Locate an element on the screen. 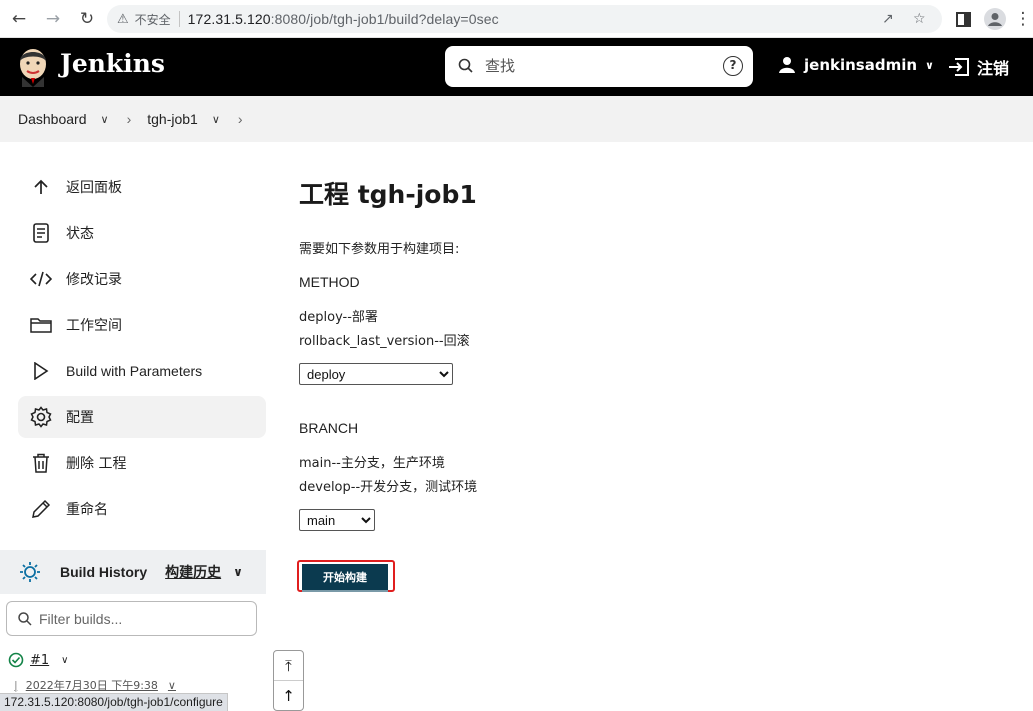 The image size is (1033, 711). sidebar-item-label: Build with Parameters is located at coordinates (134, 371).